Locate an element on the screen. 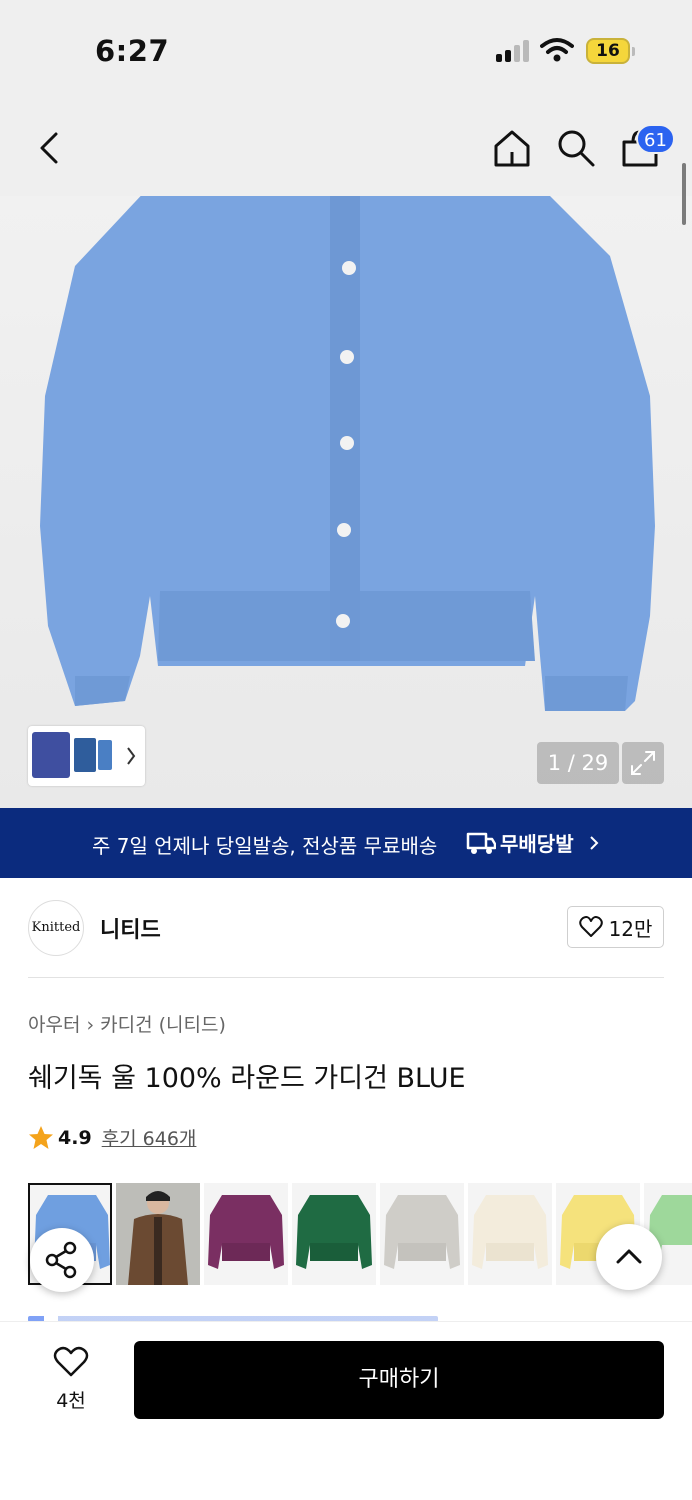 The height and width of the screenshot is (1500, 692). color-swatch-list is located at coordinates (360, 1234).